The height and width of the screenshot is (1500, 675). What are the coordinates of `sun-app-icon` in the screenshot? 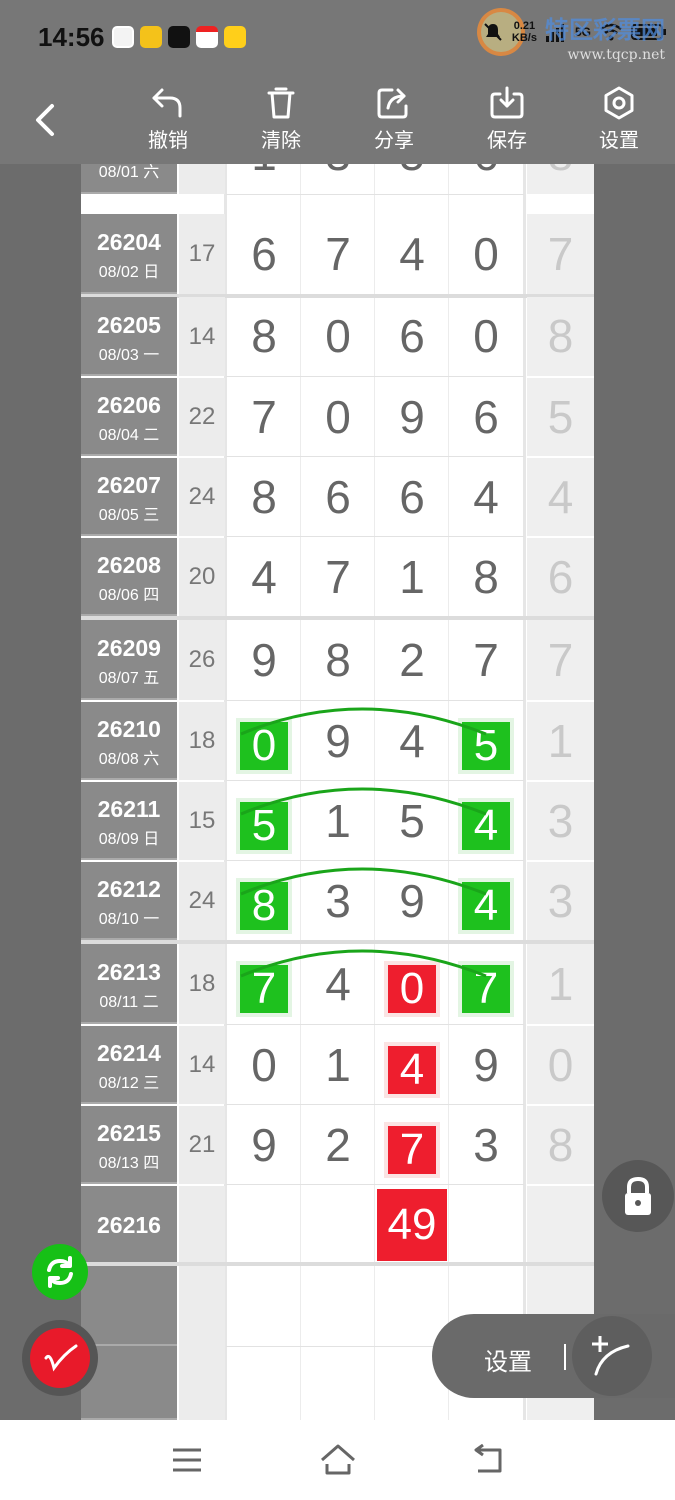 It's located at (151, 37).